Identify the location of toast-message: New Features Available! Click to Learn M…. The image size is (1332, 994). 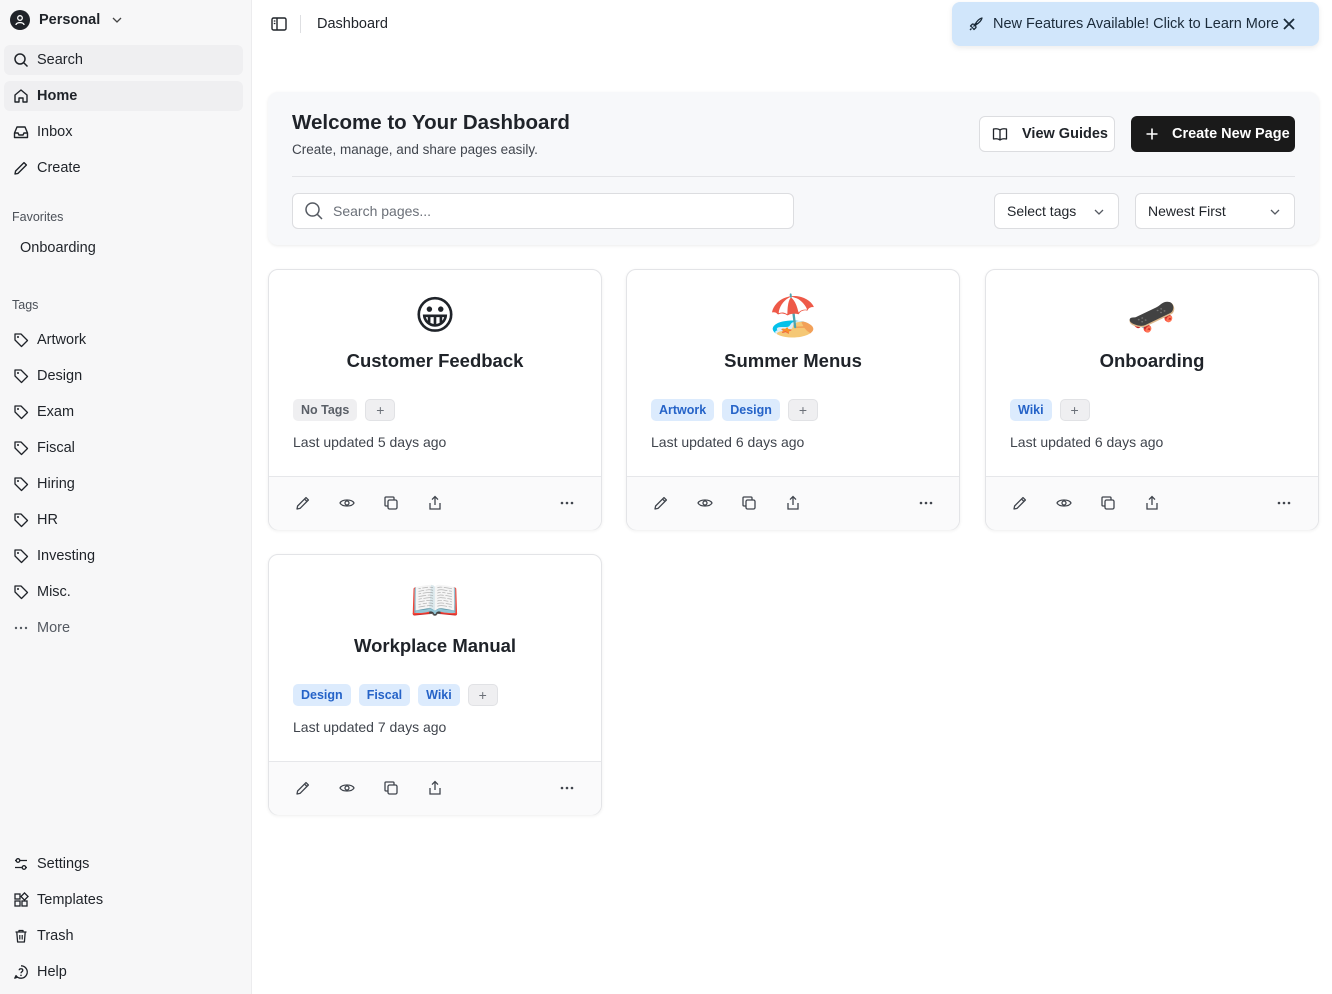
(1136, 24).